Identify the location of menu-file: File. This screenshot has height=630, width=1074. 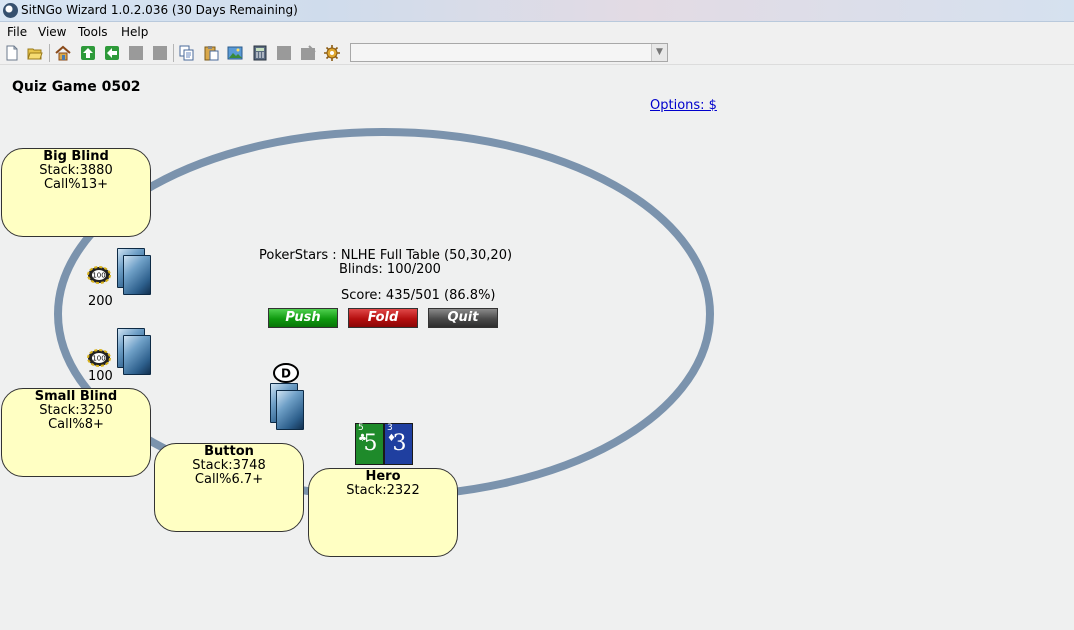
(17, 32).